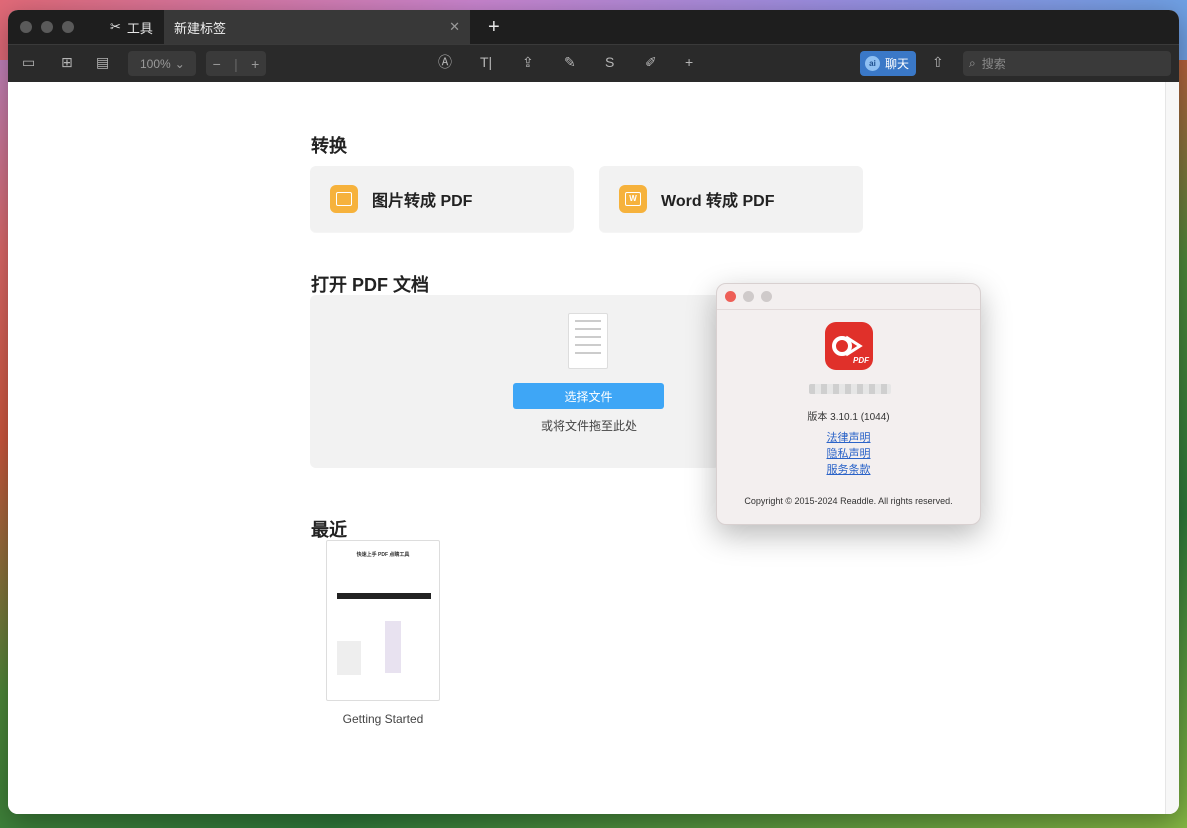 The width and height of the screenshot is (1187, 828). Describe the element at coordinates (849, 346) in the screenshot. I see `app-logo-icon: PDF` at that location.